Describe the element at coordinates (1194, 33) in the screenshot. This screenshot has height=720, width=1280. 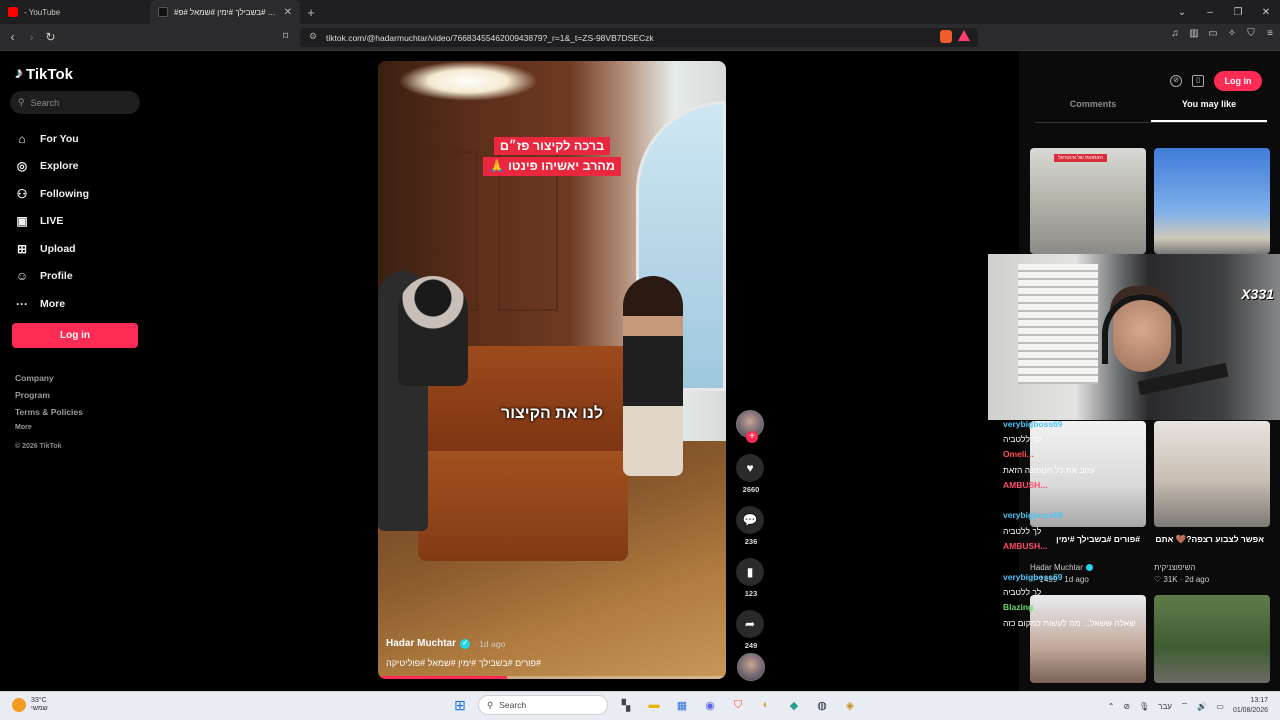
I see `sidebar-icon: ▥` at that location.